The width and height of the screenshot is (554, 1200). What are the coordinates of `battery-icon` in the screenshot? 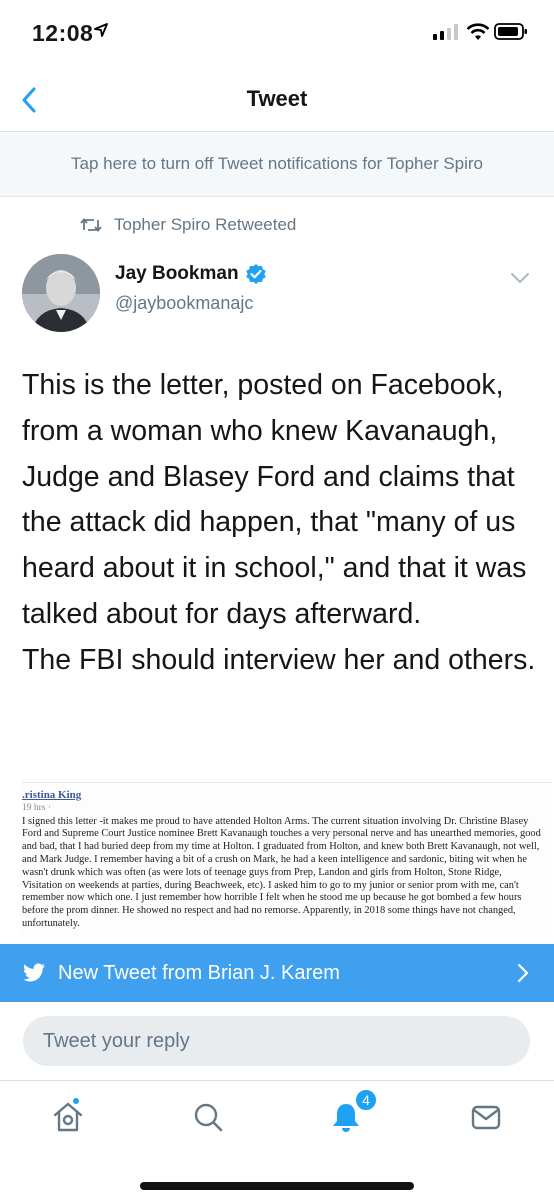 It's located at (511, 34).